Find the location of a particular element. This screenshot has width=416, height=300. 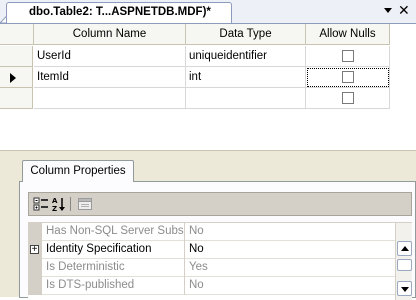

property-name: Is DTS-published is located at coordinates (115, 286).